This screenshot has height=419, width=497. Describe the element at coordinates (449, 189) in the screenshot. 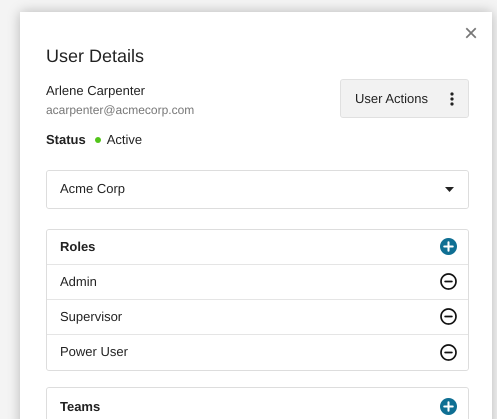

I see `caret-icon` at that location.